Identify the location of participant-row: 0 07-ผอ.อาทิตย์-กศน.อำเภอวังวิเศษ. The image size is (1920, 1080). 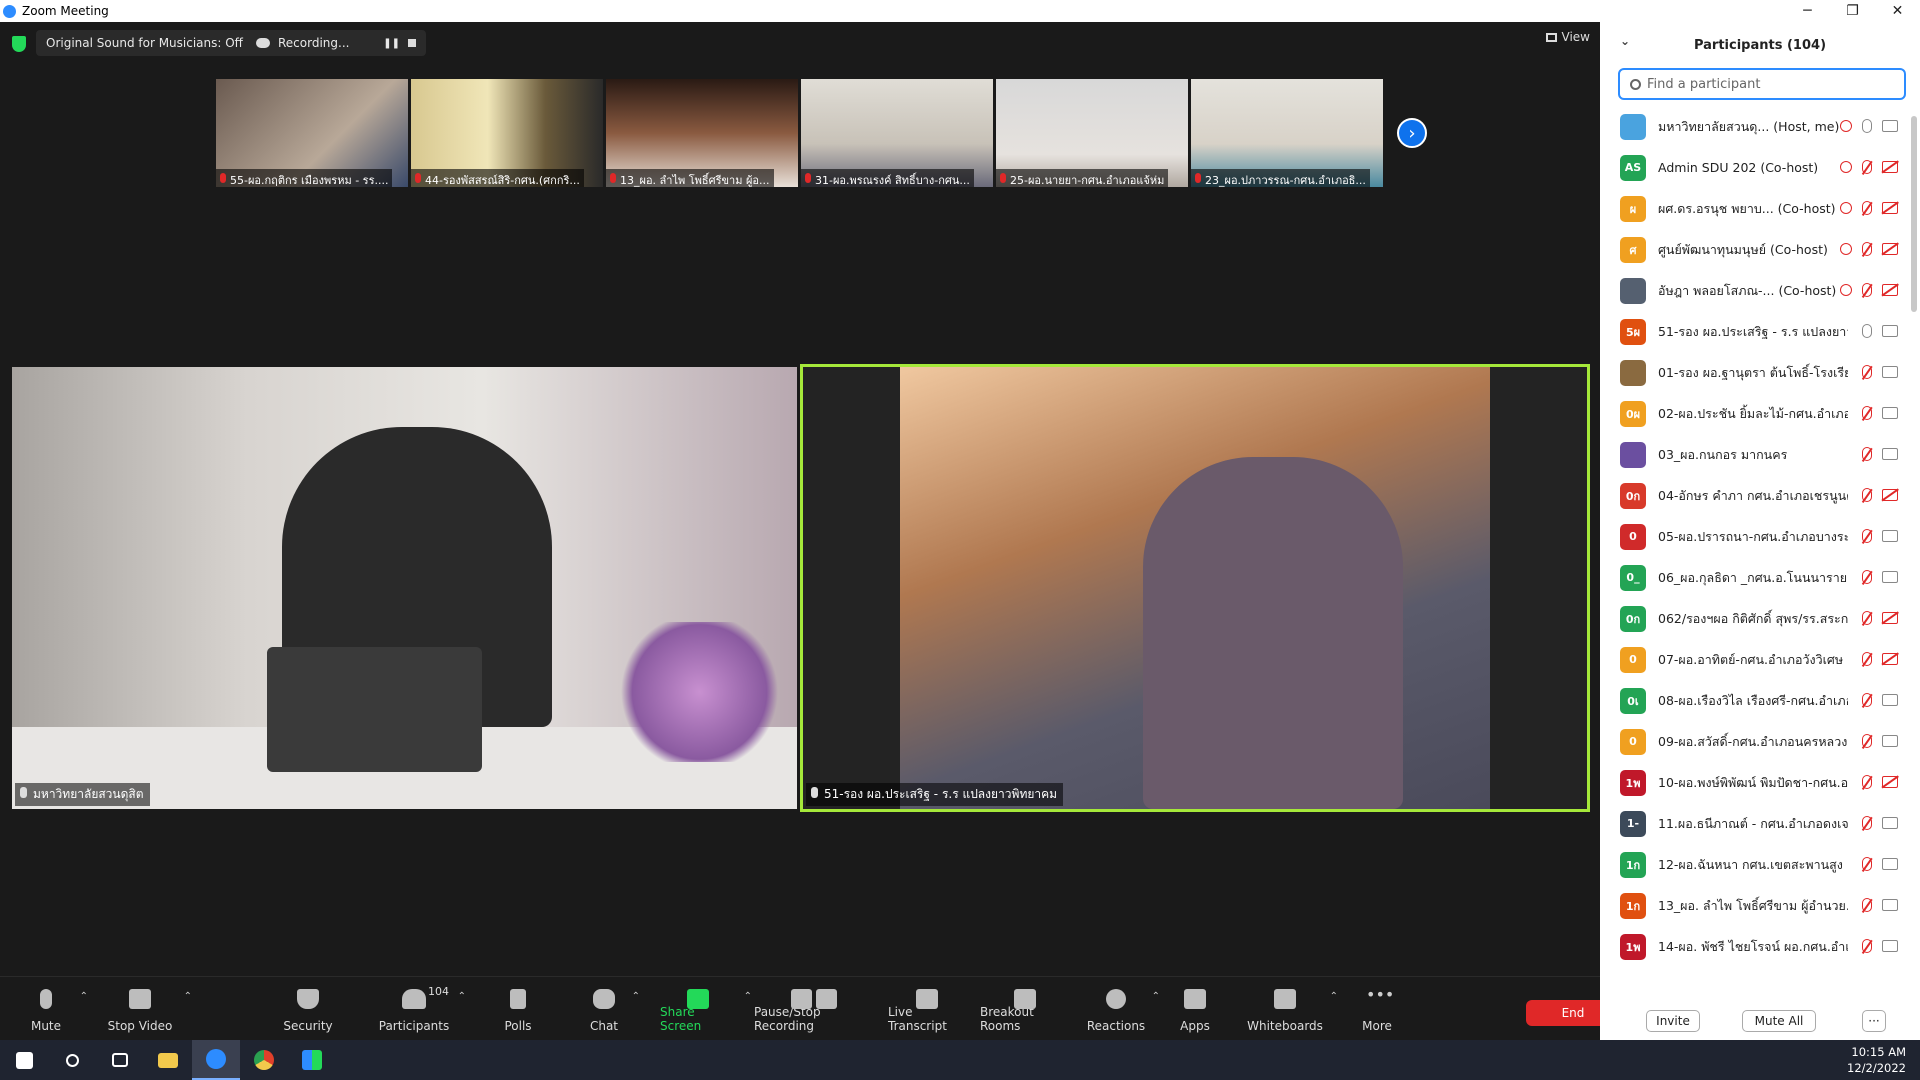
(1753, 659).